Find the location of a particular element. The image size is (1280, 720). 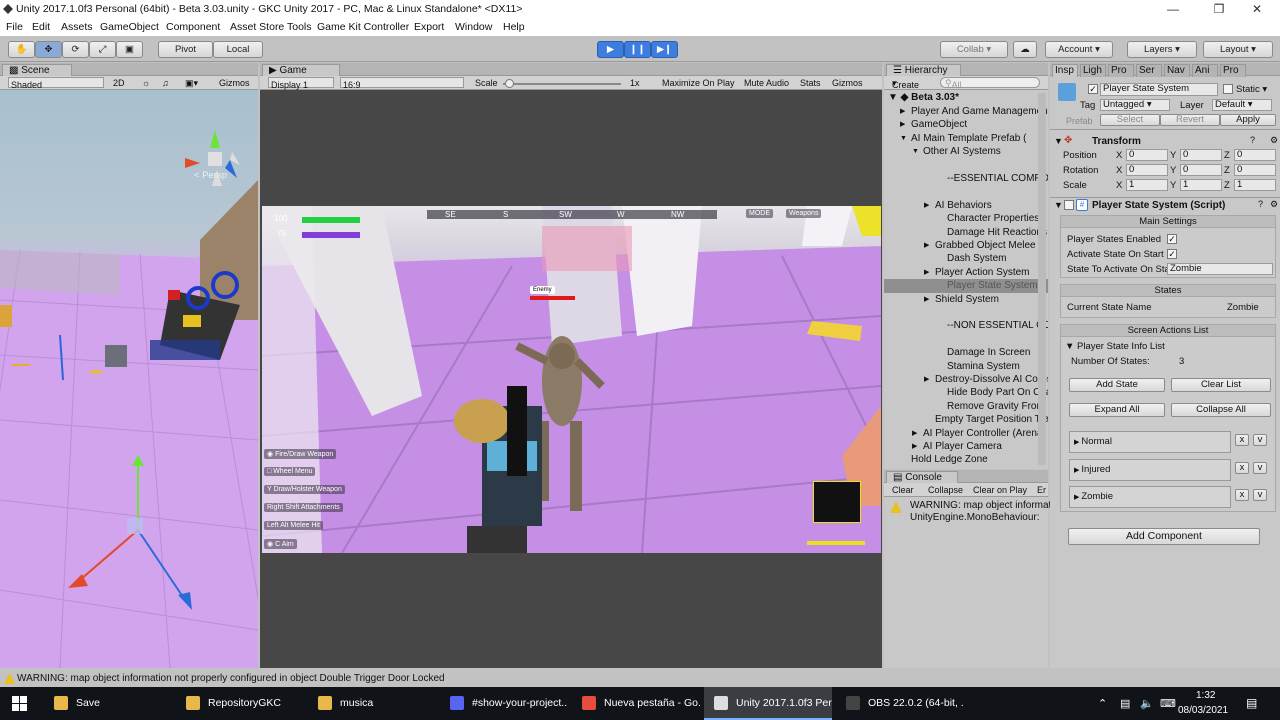

hierarchy-row: ▶ AI Player Camera is located at coordinates (966, 446).